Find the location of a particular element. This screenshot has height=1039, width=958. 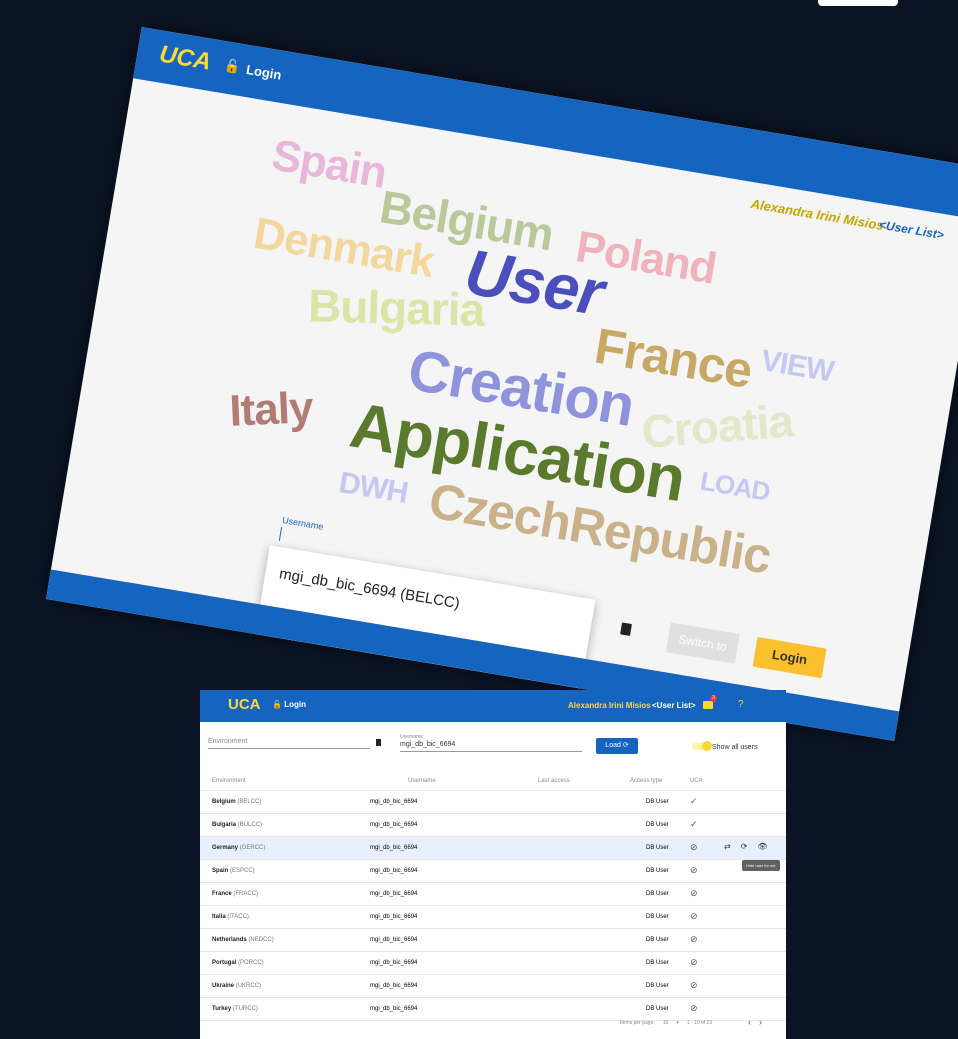

load-button: Load ⟳ is located at coordinates (617, 746).